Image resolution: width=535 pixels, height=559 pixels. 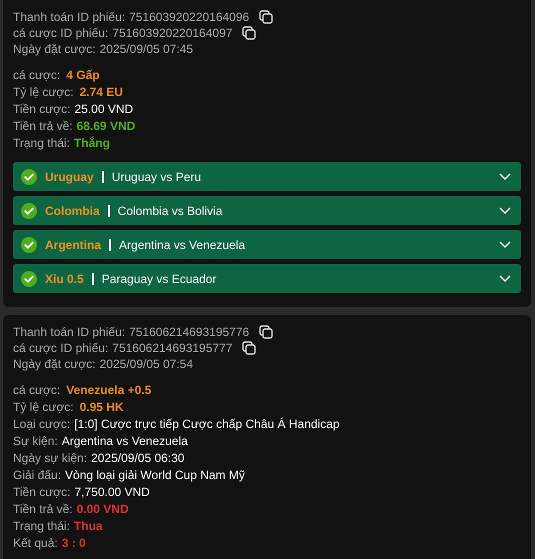 What do you see at coordinates (267, 278) in the screenshot?
I see `selection-row: Xỉu 0.5 Paraguay vs Ecuador` at bounding box center [267, 278].